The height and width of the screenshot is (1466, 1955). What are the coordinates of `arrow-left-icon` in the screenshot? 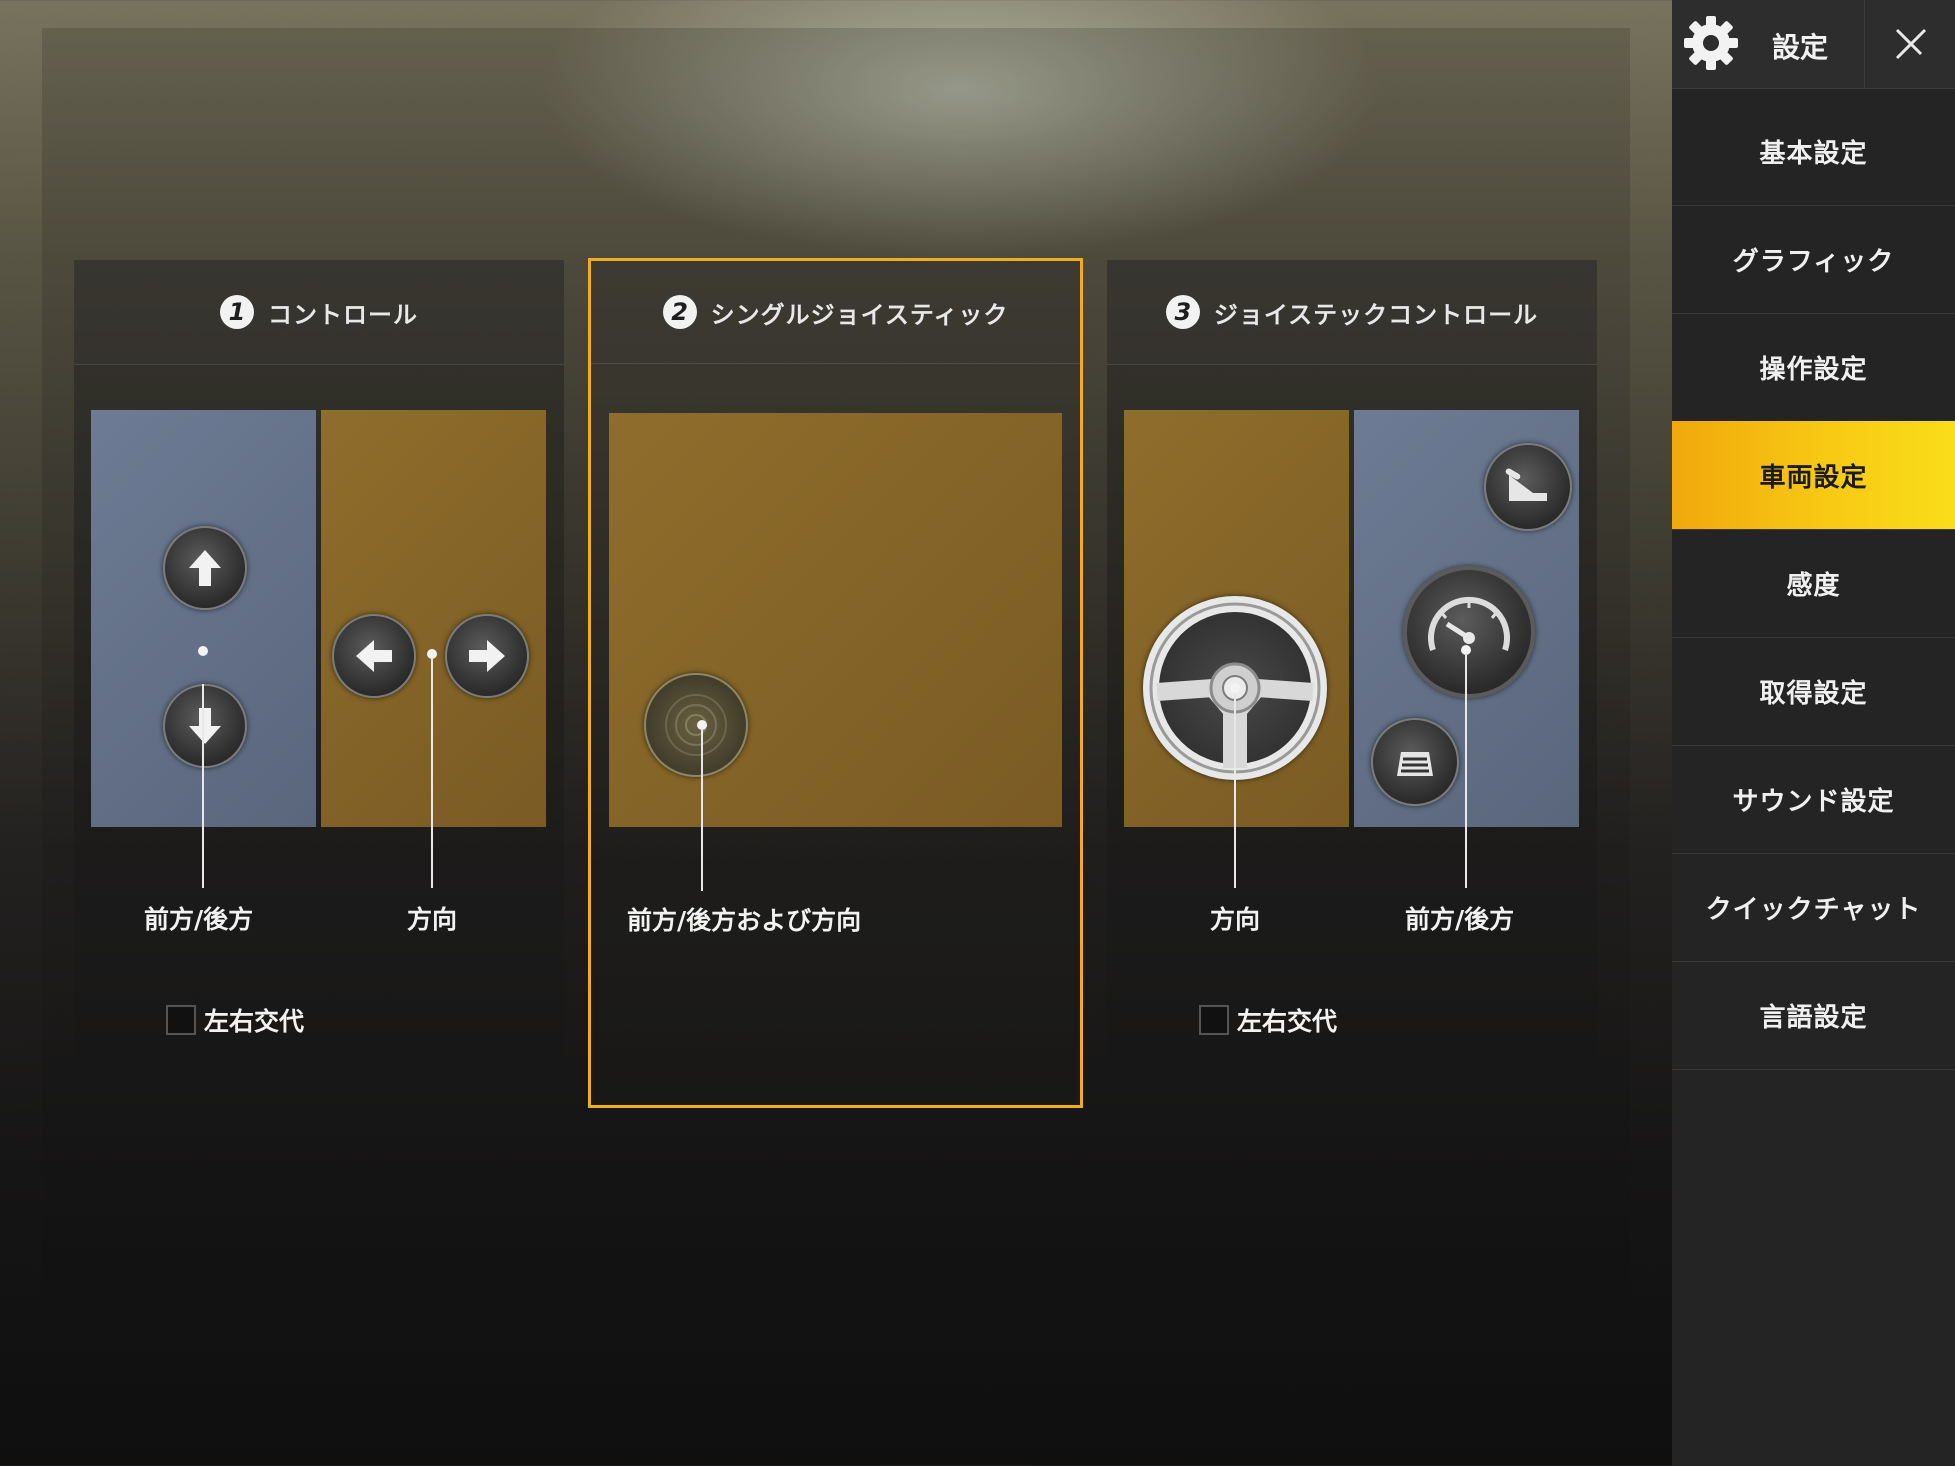 It's located at (374, 656).